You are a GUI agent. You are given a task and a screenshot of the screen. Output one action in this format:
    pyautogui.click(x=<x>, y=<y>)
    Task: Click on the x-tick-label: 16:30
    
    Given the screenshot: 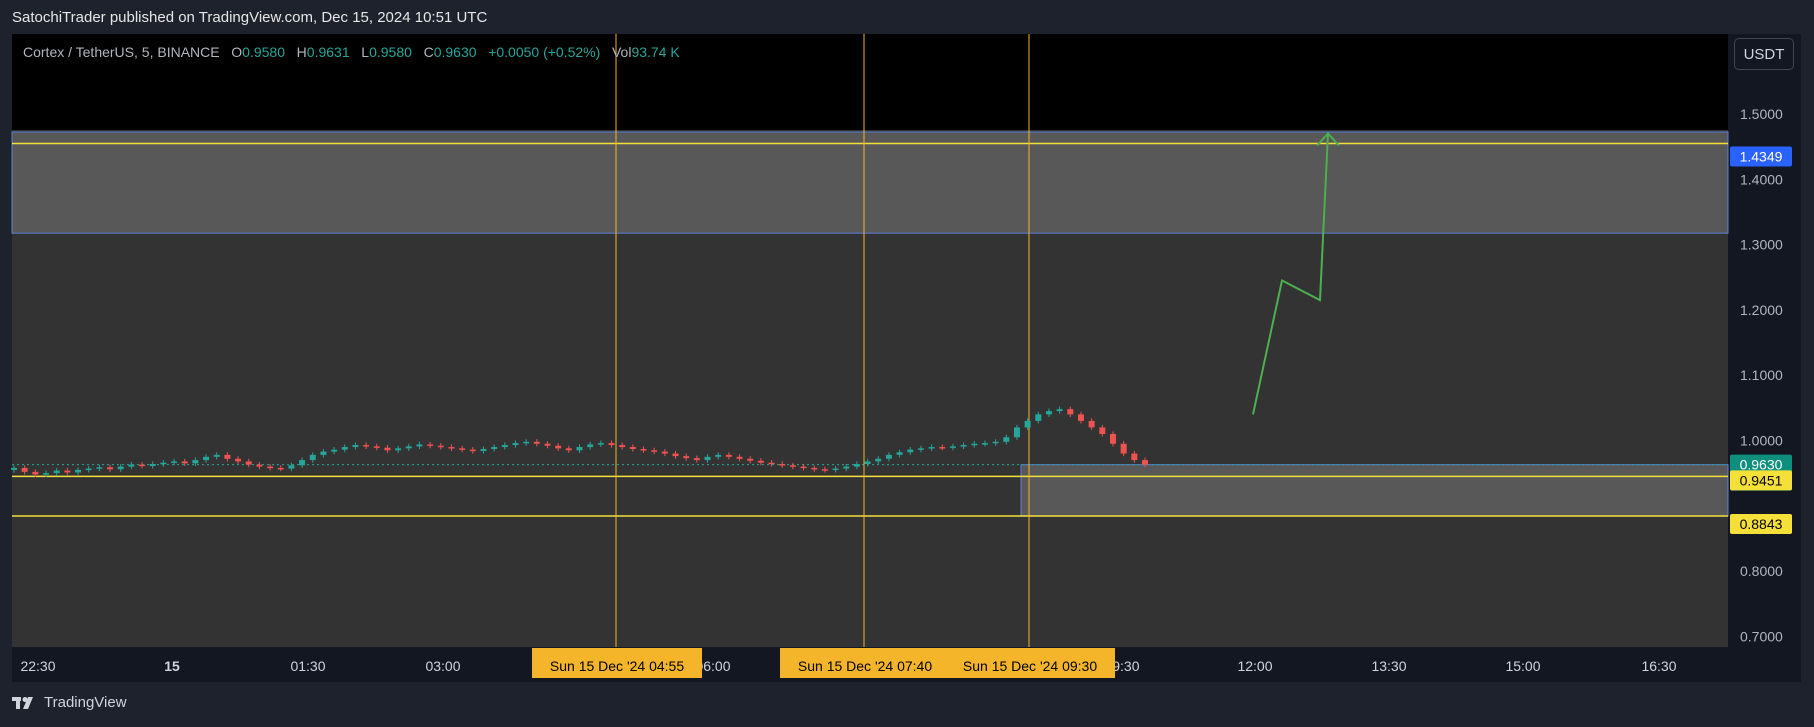 What is the action you would take?
    pyautogui.click(x=1658, y=666)
    